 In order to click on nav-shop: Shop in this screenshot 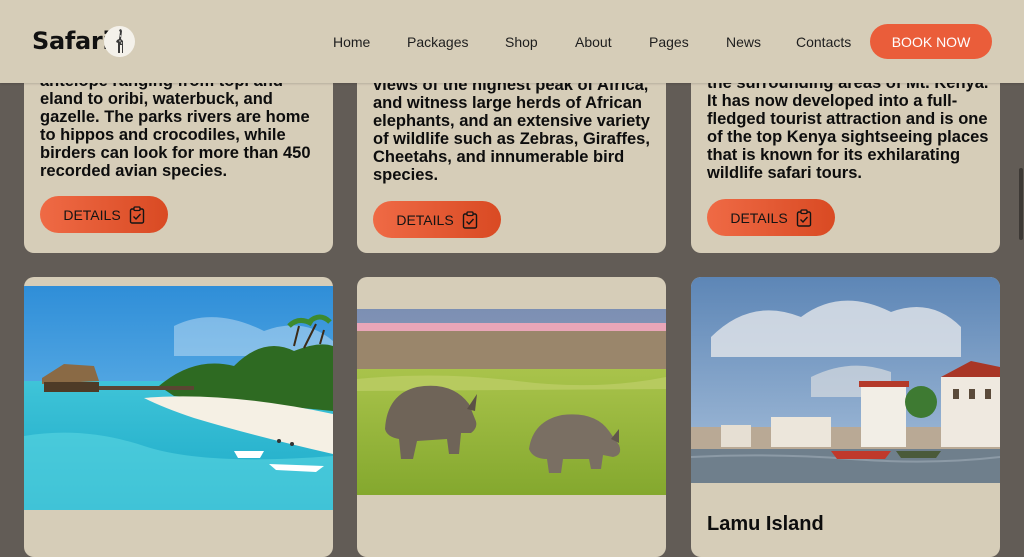, I will do `click(521, 42)`.